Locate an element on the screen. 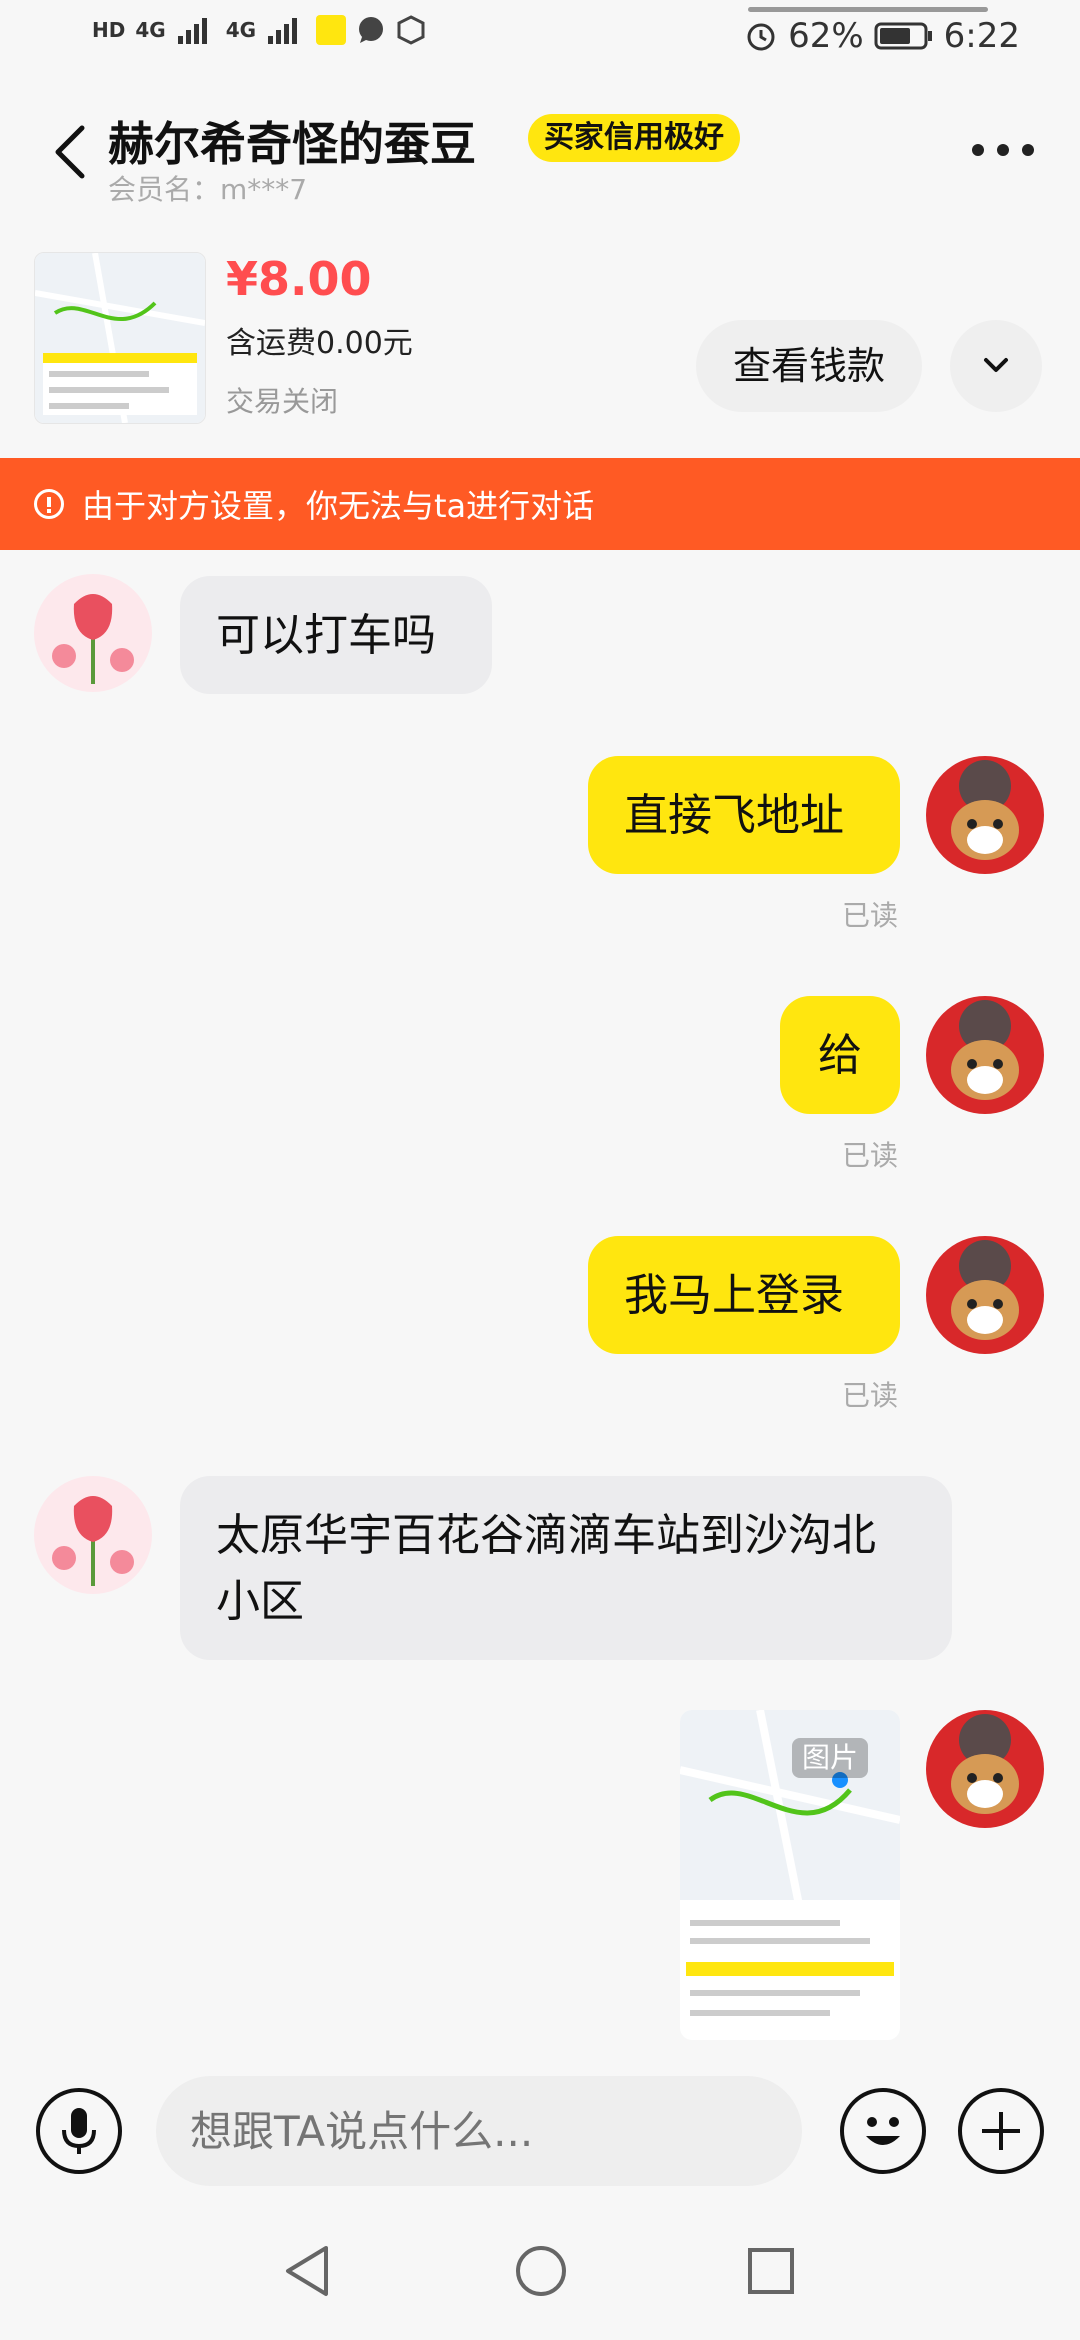  chevron-down-icon is located at coordinates (996, 365).